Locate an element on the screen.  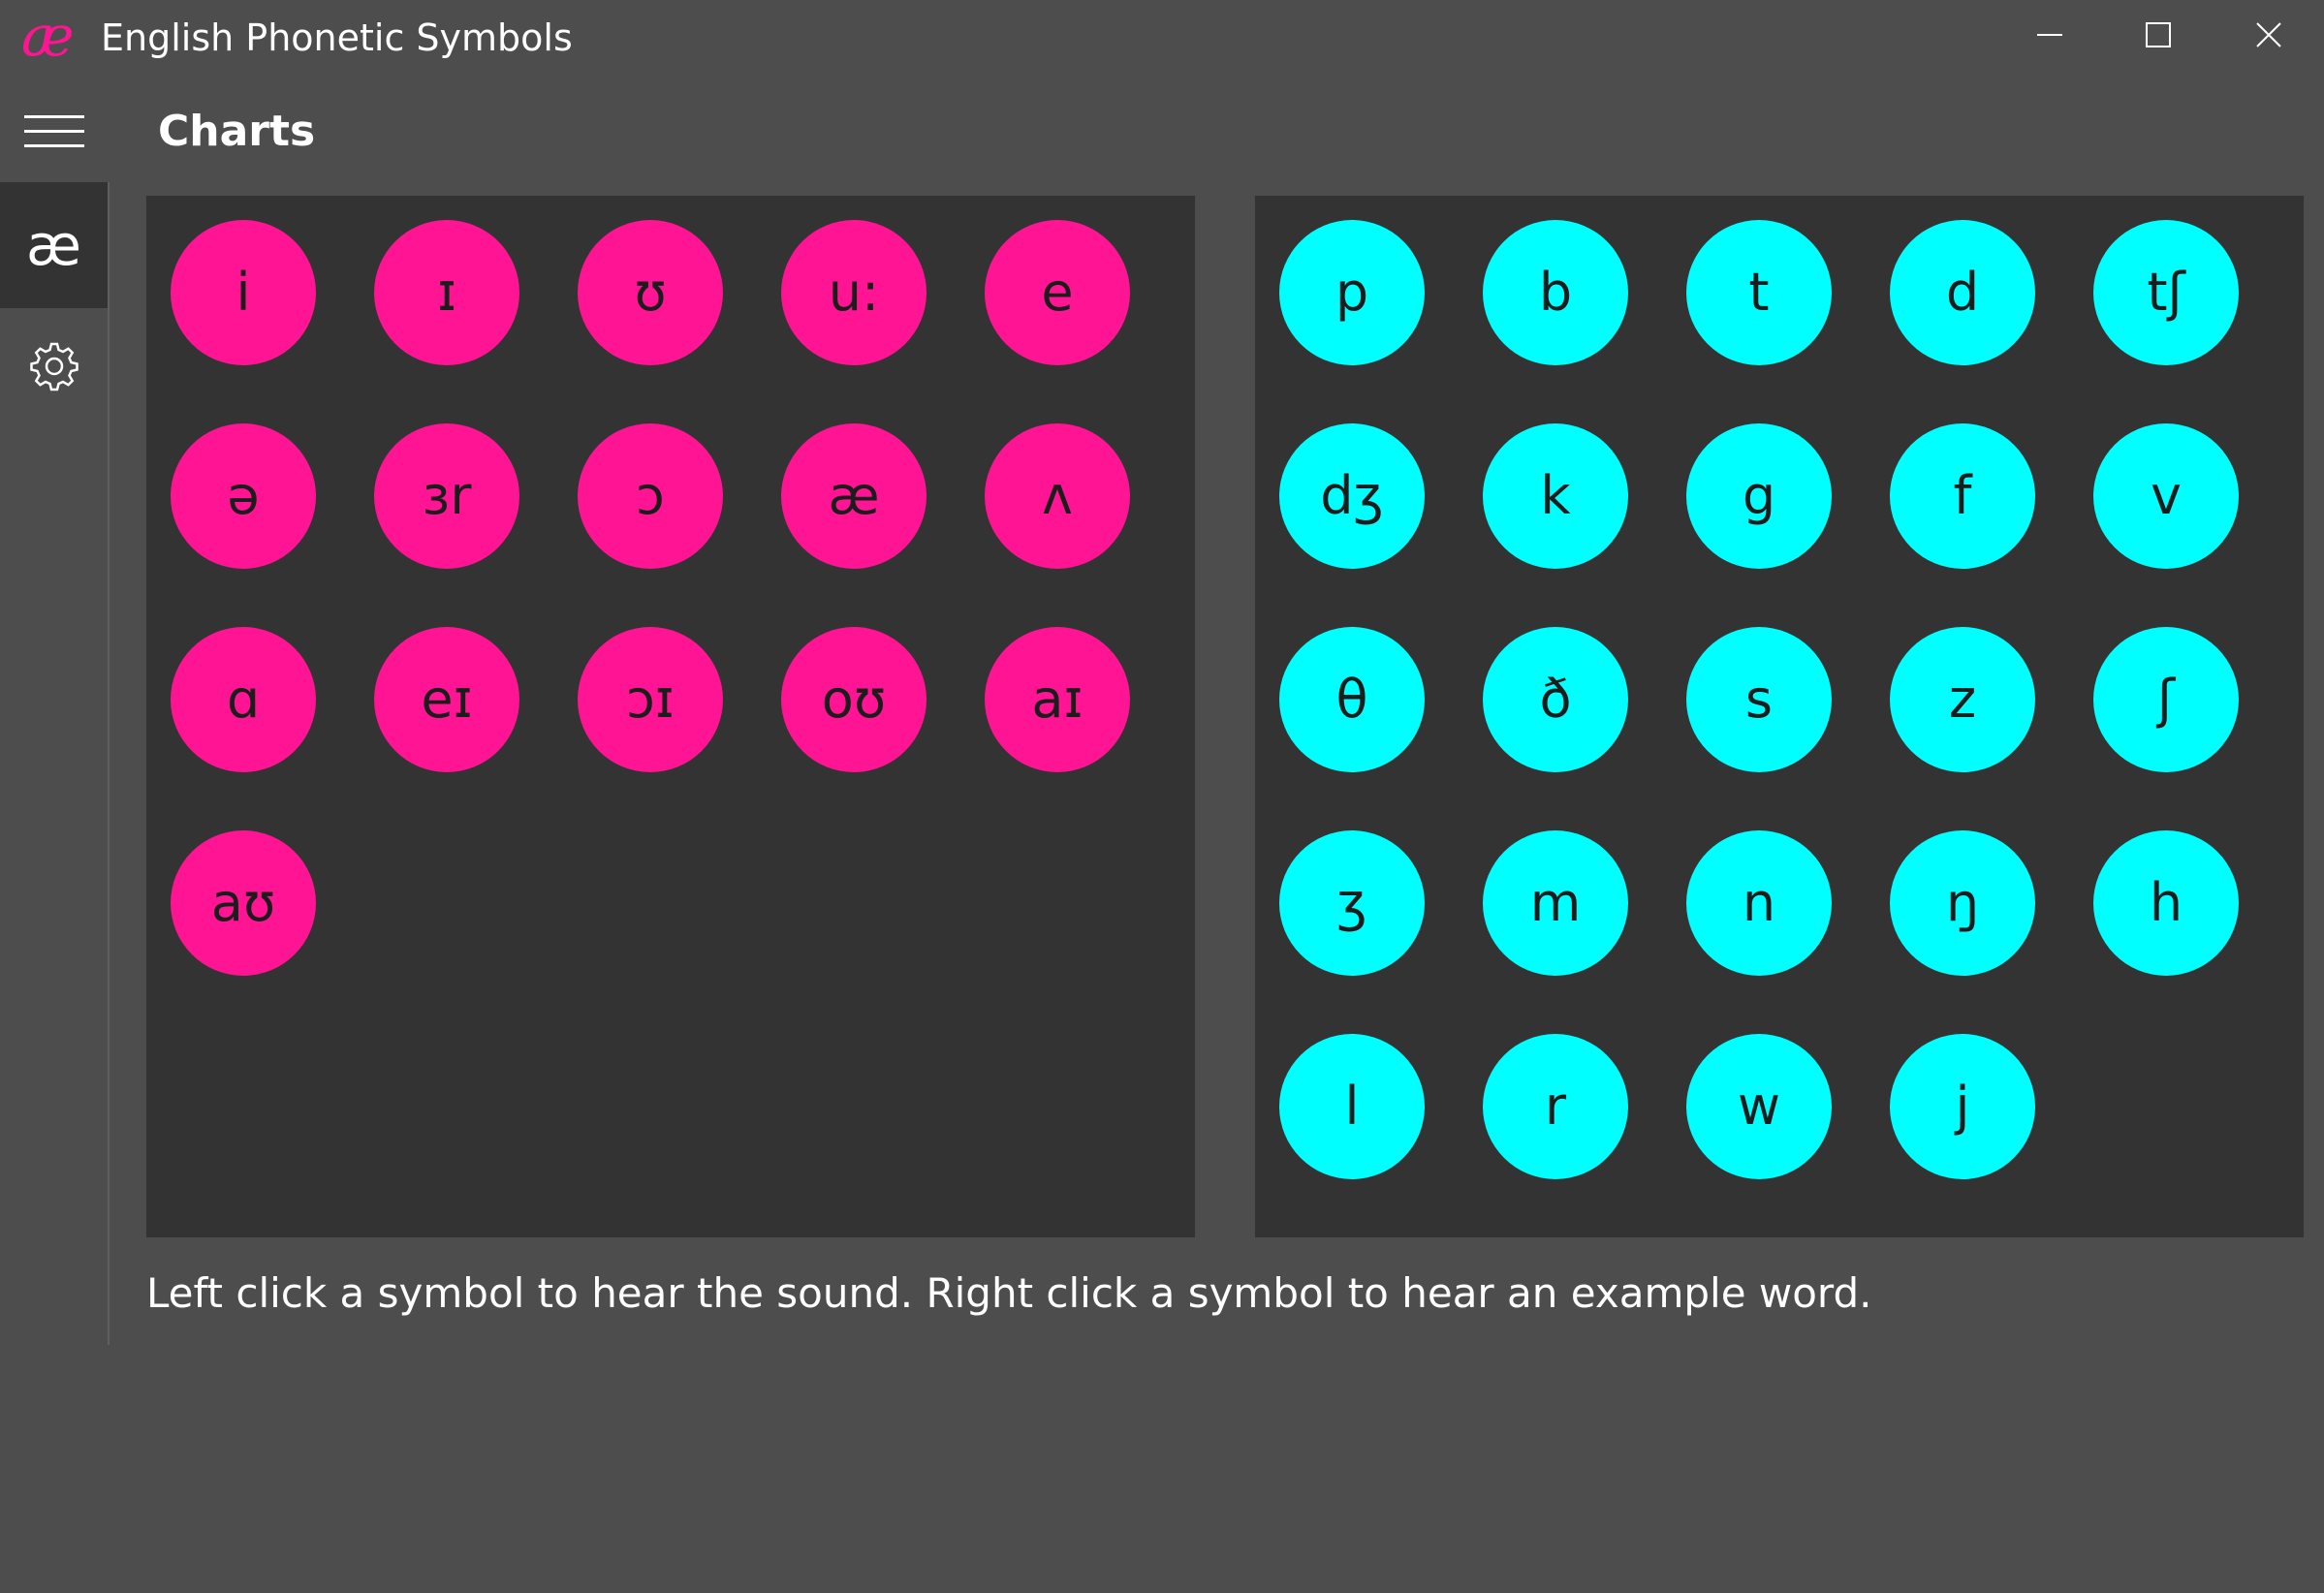
vowel-symbol-button: u: is located at coordinates (854, 292).